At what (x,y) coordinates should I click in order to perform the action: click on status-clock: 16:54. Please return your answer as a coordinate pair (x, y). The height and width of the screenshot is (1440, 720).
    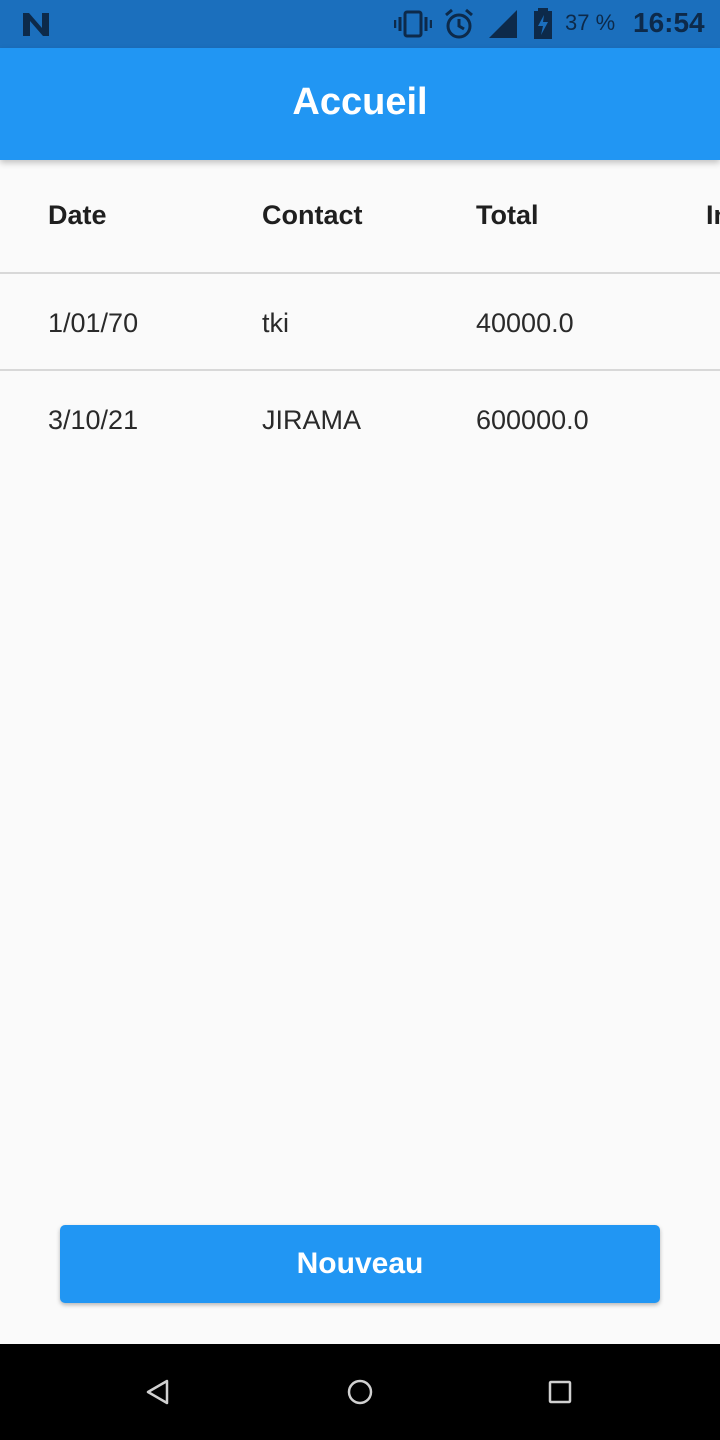
    Looking at the image, I should click on (669, 22).